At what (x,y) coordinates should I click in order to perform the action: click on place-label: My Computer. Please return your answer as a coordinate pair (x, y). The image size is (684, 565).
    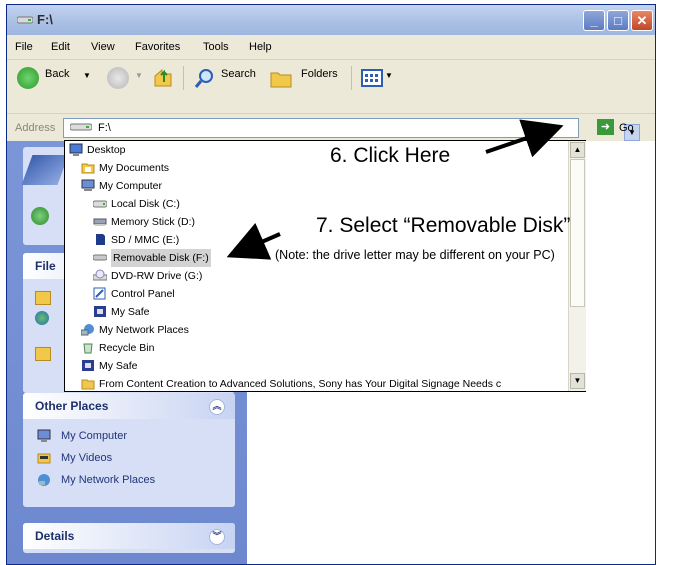
    Looking at the image, I should click on (94, 436).